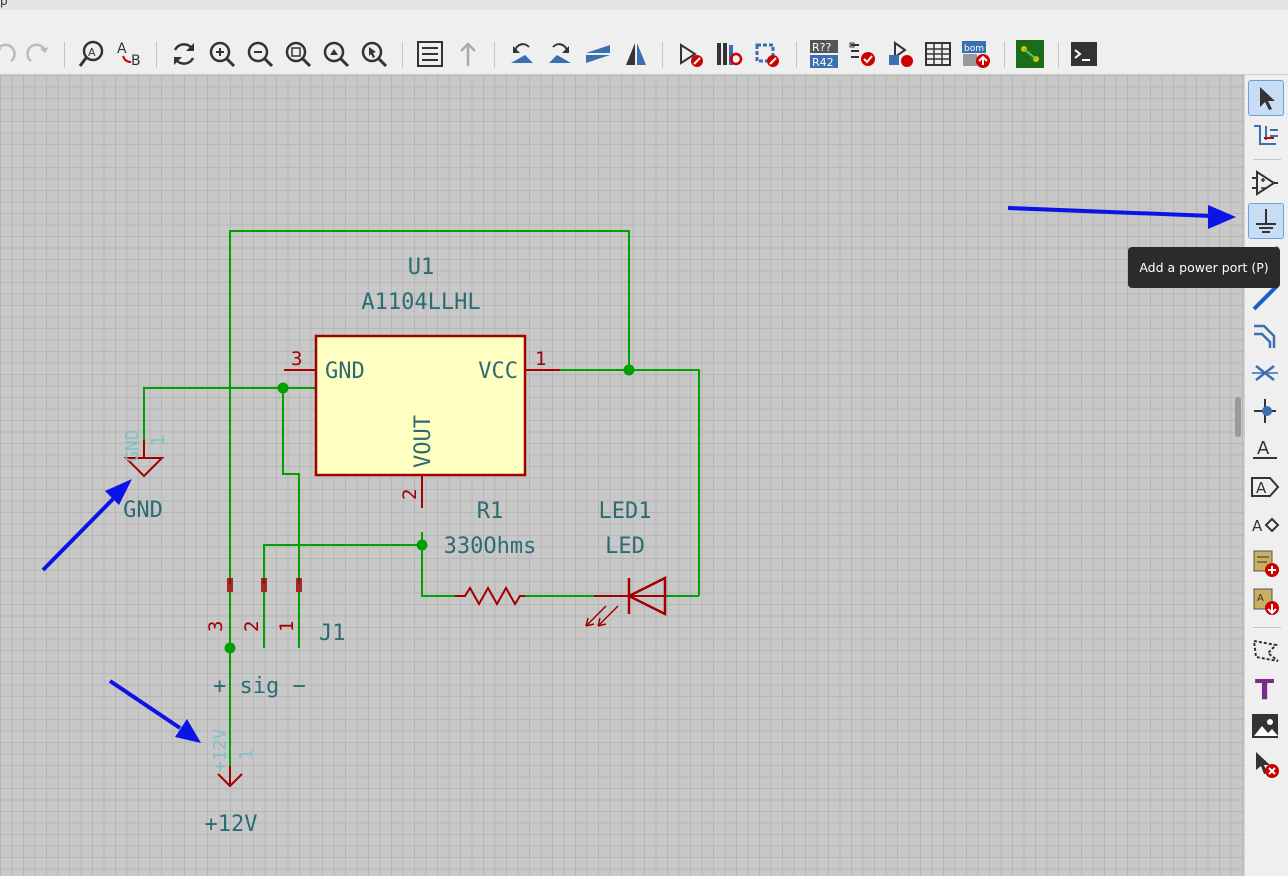  Describe the element at coordinates (821, 47) in the screenshot. I see `svg-text: R??` at that location.